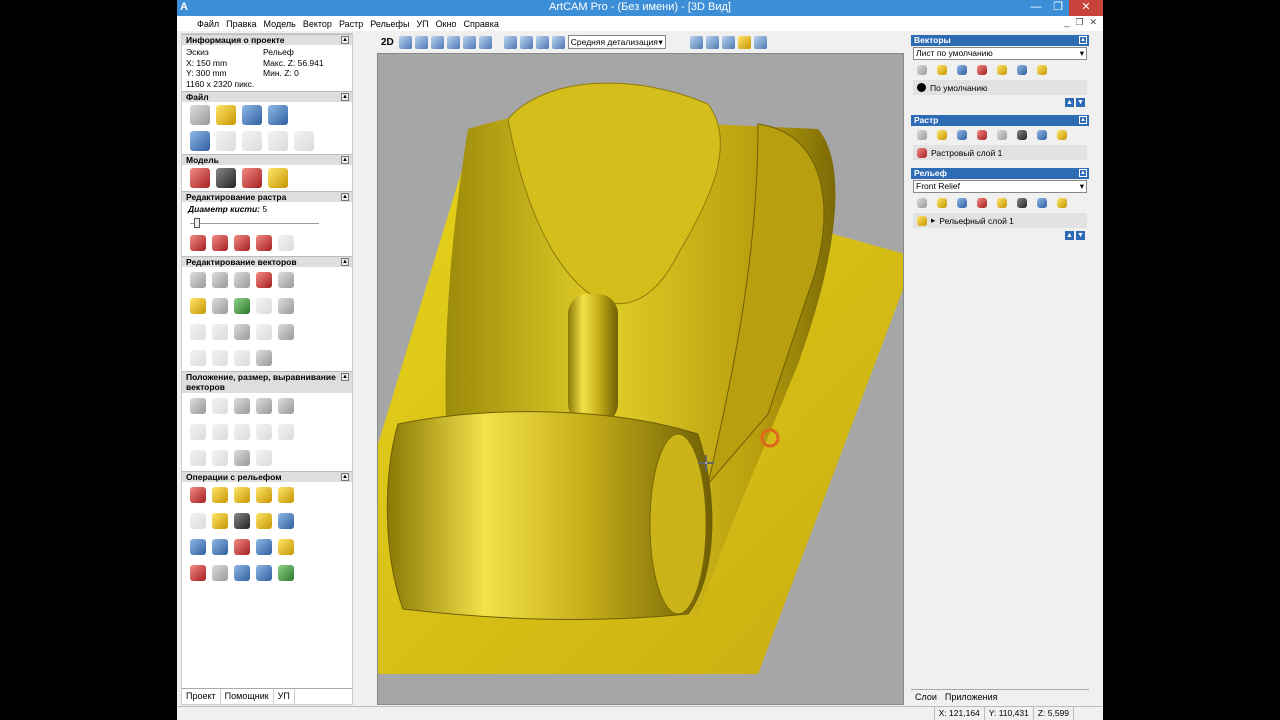 This screenshot has width=1280, height=720. Describe the element at coordinates (921, 87) in the screenshot. I see `layer-color-icon` at that location.